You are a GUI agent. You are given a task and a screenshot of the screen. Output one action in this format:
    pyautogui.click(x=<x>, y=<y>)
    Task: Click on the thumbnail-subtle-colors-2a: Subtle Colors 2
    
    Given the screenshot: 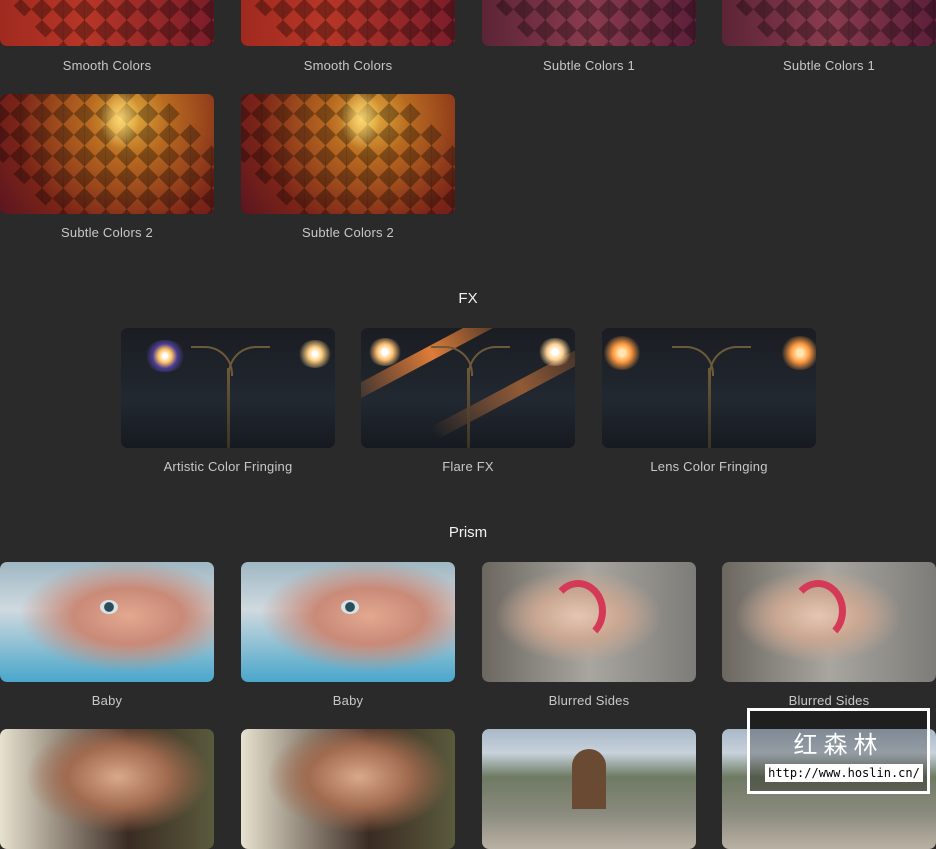 What is the action you would take?
    pyautogui.click(x=107, y=167)
    